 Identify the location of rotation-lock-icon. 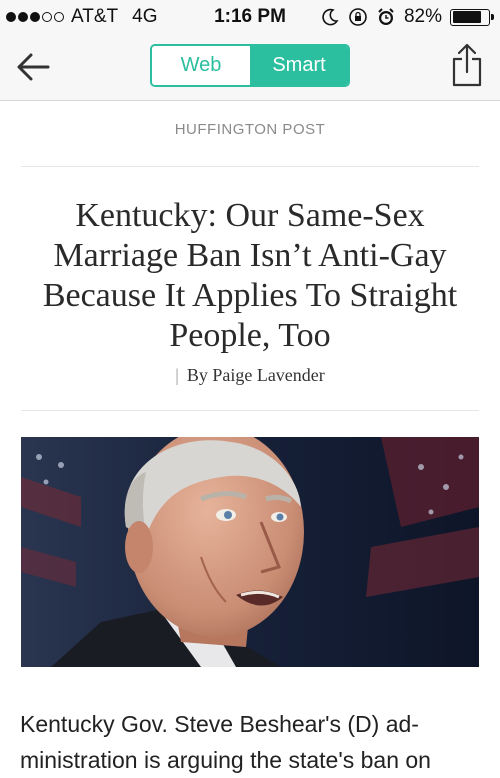
(358, 17).